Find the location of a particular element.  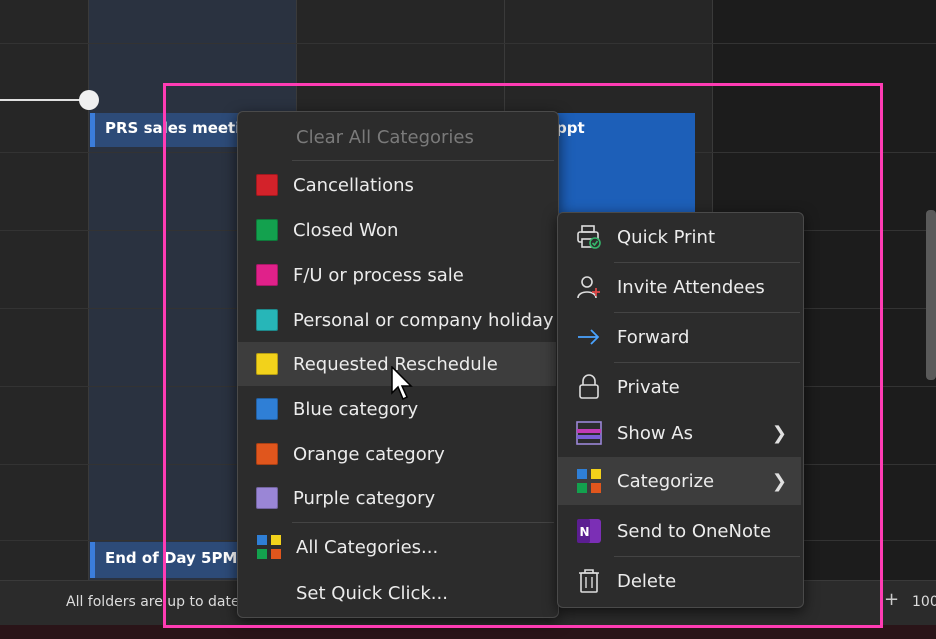

lock-icon is located at coordinates (589, 386).